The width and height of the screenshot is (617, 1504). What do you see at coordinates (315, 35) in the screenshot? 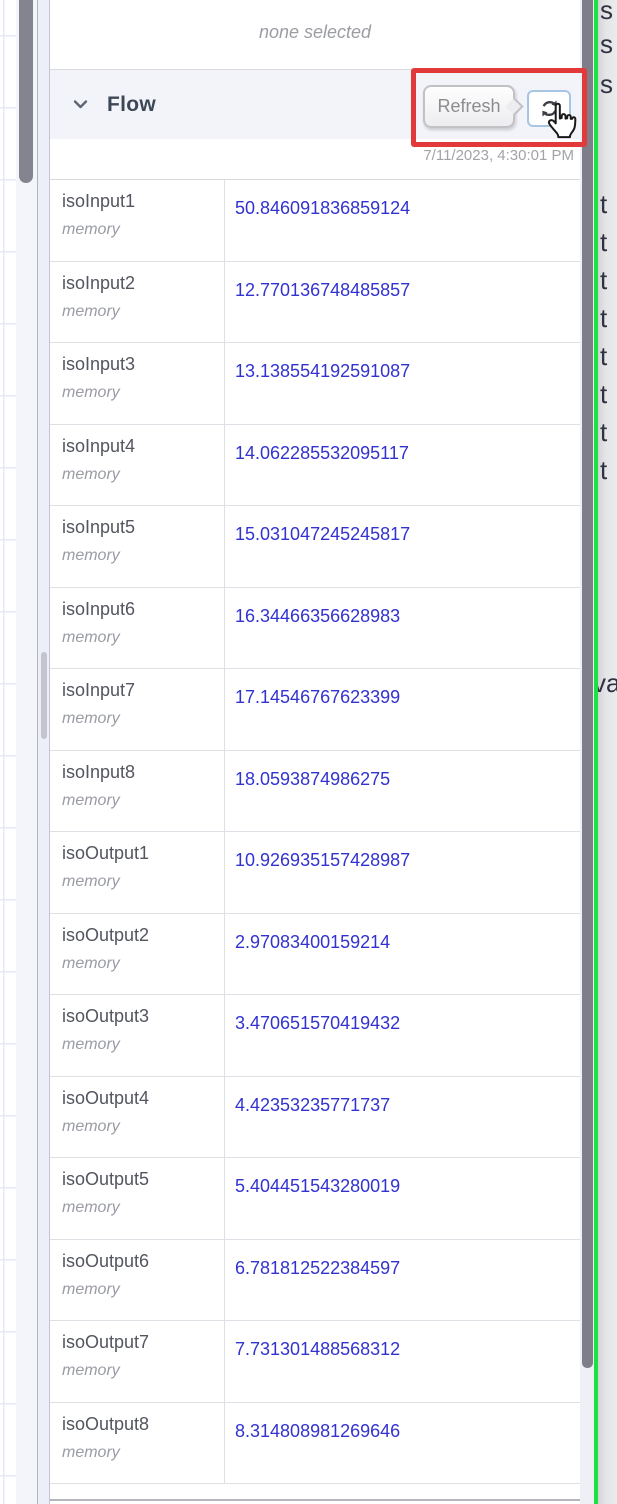
I see `selection-status: none selected` at bounding box center [315, 35].